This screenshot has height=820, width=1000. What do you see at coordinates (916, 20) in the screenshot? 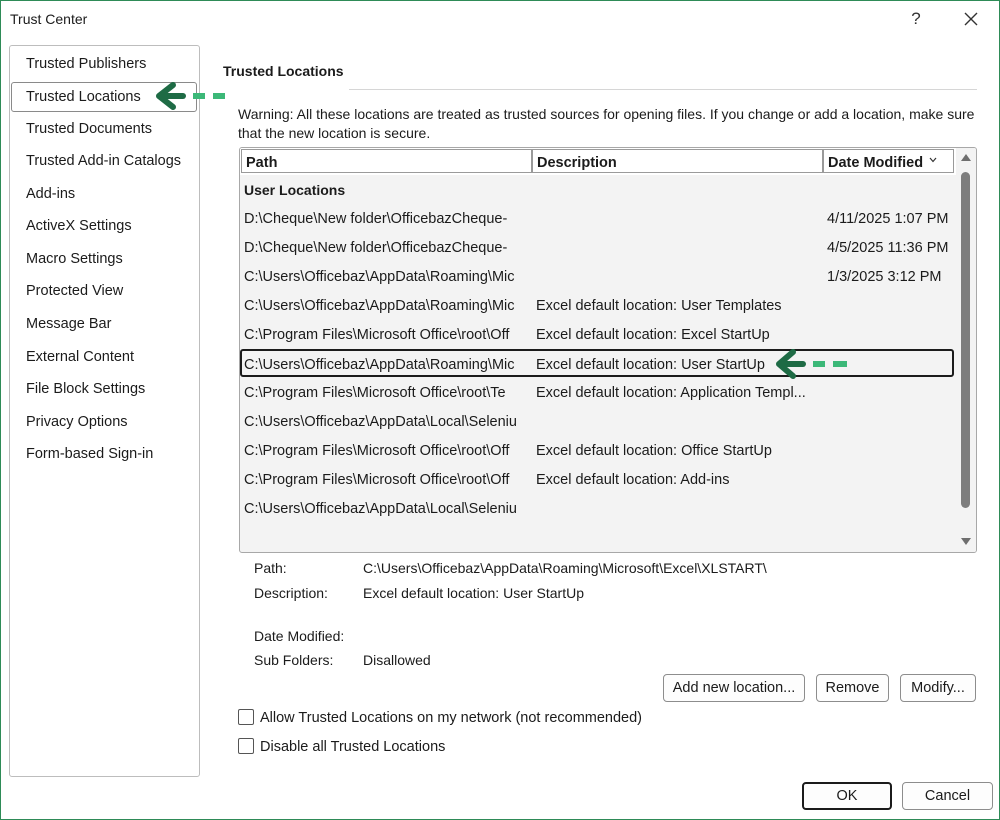
I see `help-button: ?` at bounding box center [916, 20].